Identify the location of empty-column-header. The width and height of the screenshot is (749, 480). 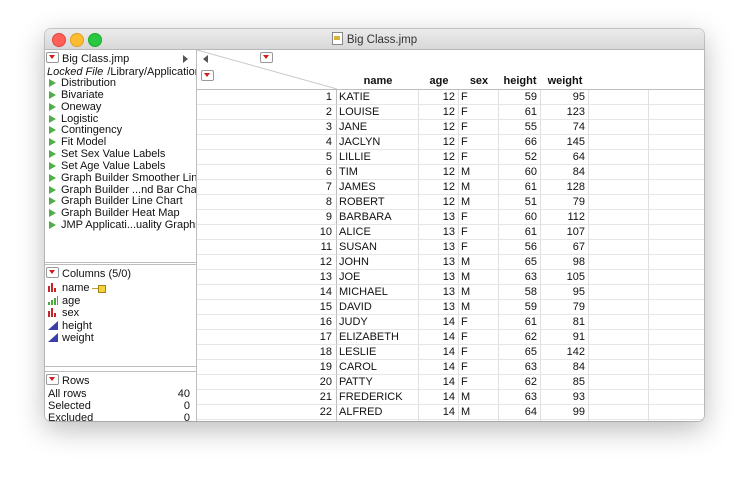
(676, 70).